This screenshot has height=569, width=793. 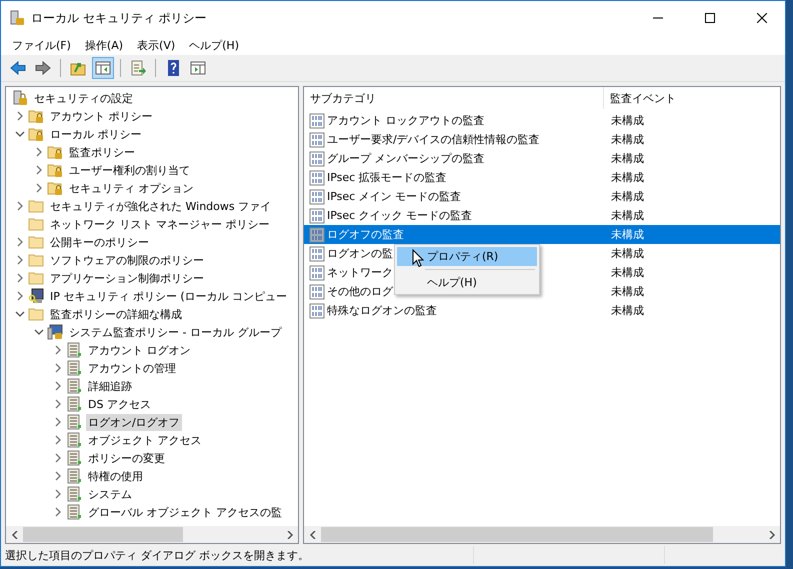 I want to click on computer-lock-icon, so click(x=55, y=332).